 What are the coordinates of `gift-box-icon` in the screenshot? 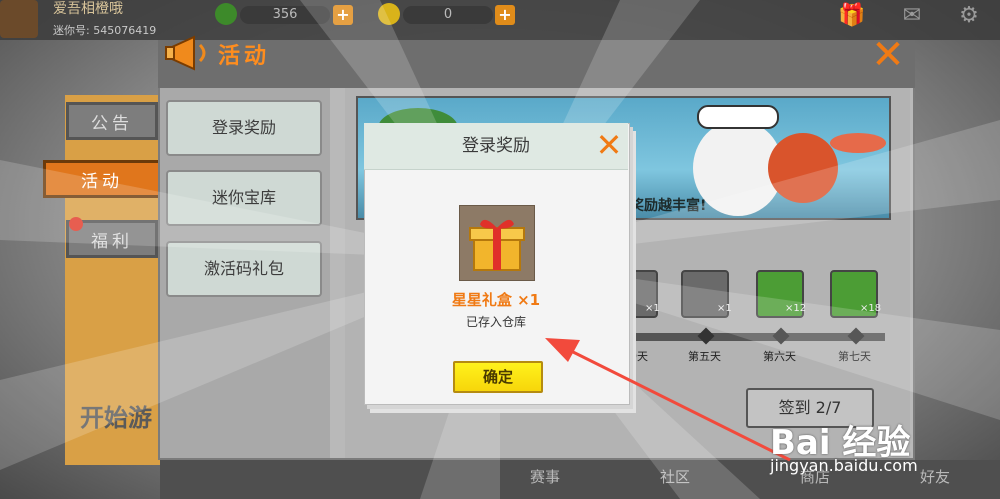 It's located at (497, 245).